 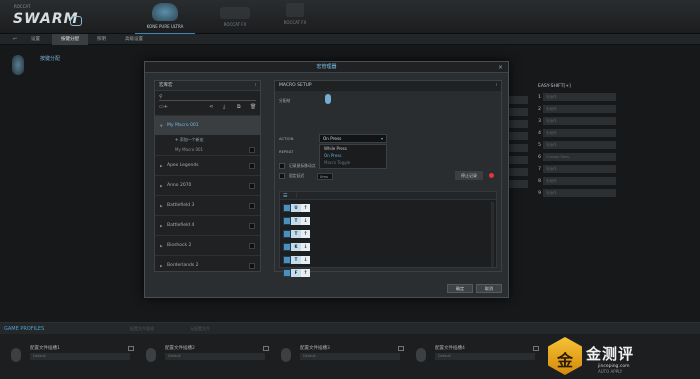 What do you see at coordinates (235, 18) in the screenshot?
I see `device-tab-fx: ROCCAT FX` at bounding box center [235, 18].